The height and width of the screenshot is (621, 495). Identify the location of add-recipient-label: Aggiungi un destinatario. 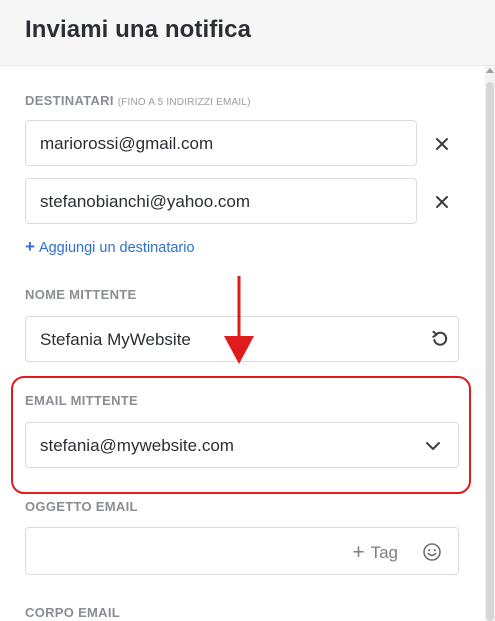
(116, 248).